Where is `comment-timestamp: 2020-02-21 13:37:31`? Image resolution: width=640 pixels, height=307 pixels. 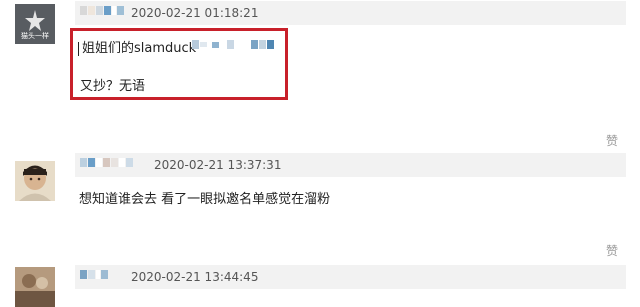
comment-timestamp: 2020-02-21 13:37:31 is located at coordinates (218, 165).